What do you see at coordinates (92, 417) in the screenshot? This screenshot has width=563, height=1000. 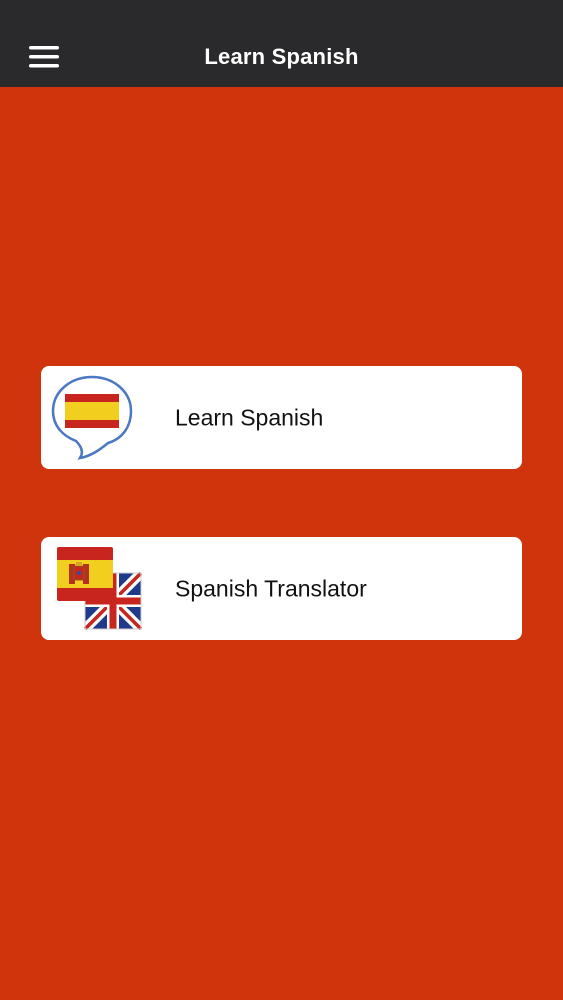 I see `spanish-flag-speech-bubble-icon` at bounding box center [92, 417].